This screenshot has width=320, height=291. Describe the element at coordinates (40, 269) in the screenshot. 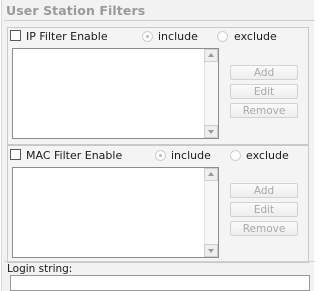

I see `login-string-label: Login string:` at that location.